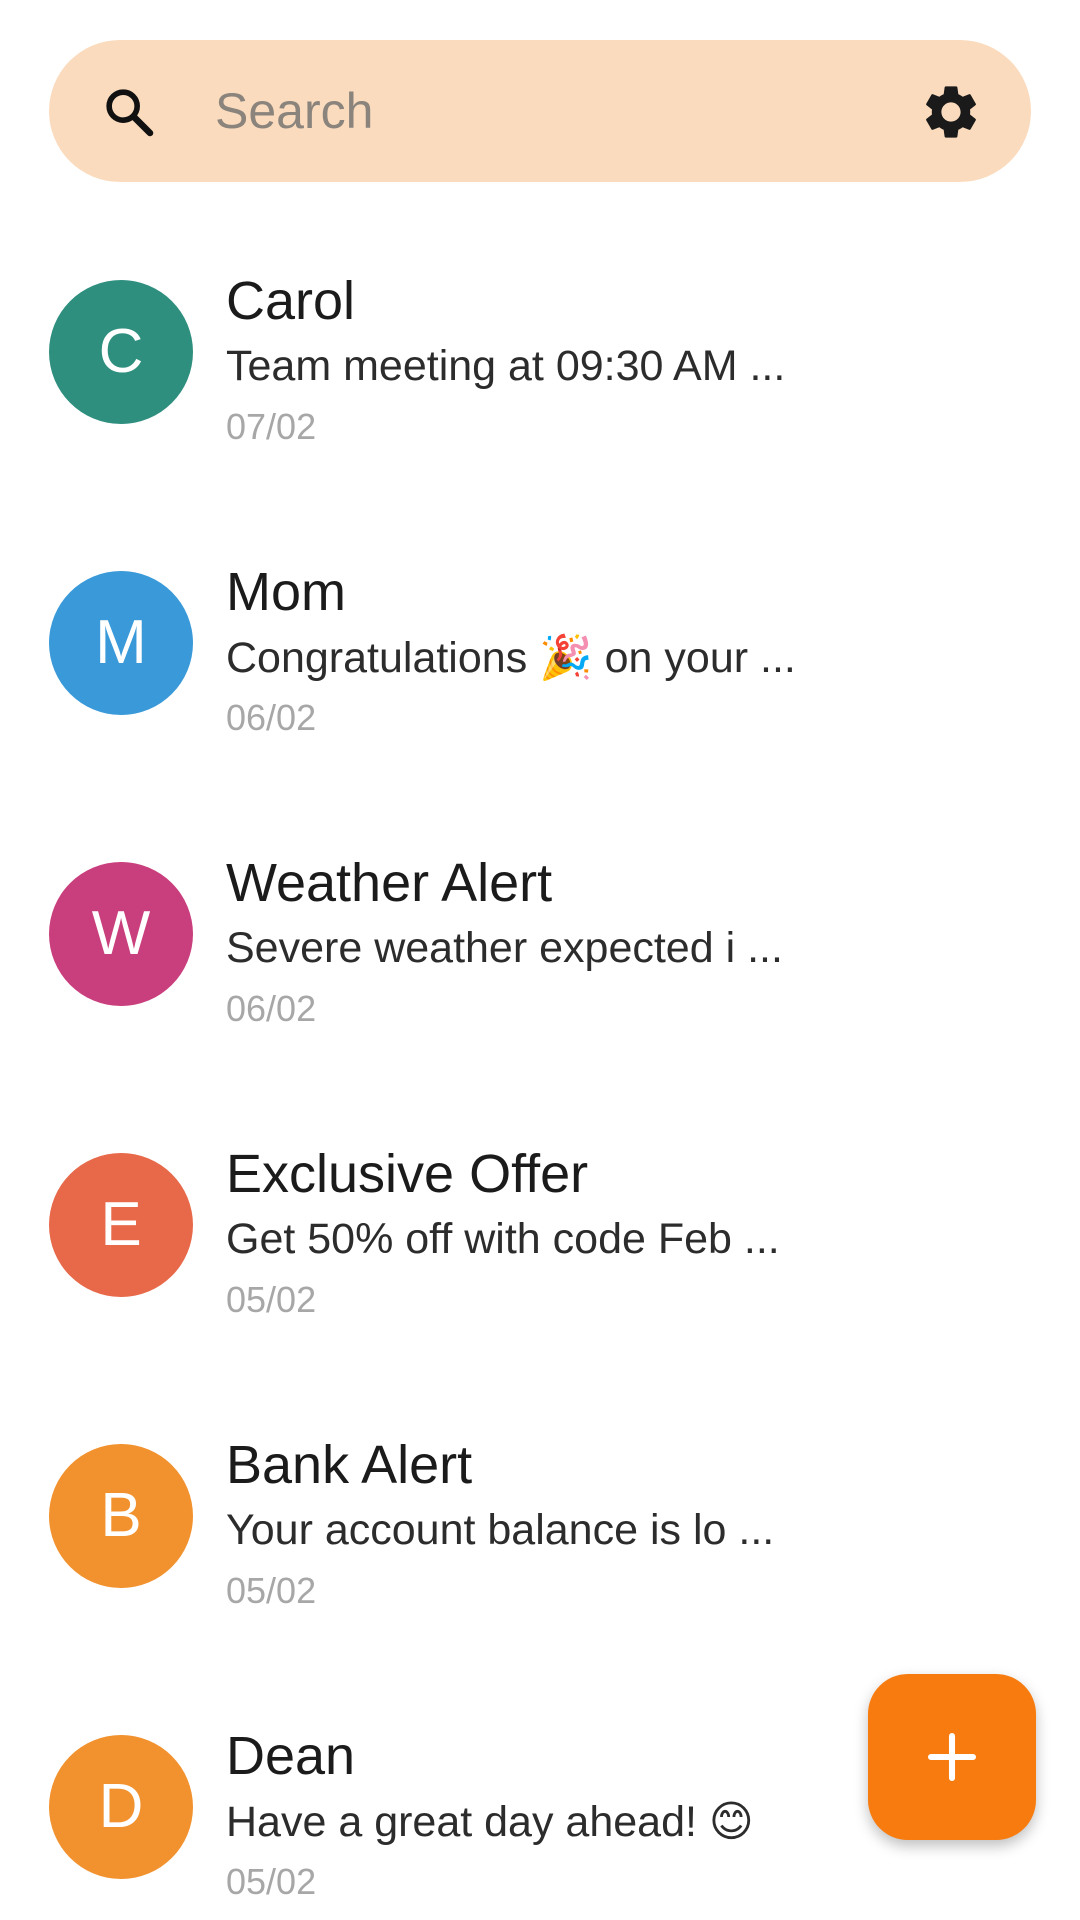  I want to click on plus-icon, so click(952, 1757).